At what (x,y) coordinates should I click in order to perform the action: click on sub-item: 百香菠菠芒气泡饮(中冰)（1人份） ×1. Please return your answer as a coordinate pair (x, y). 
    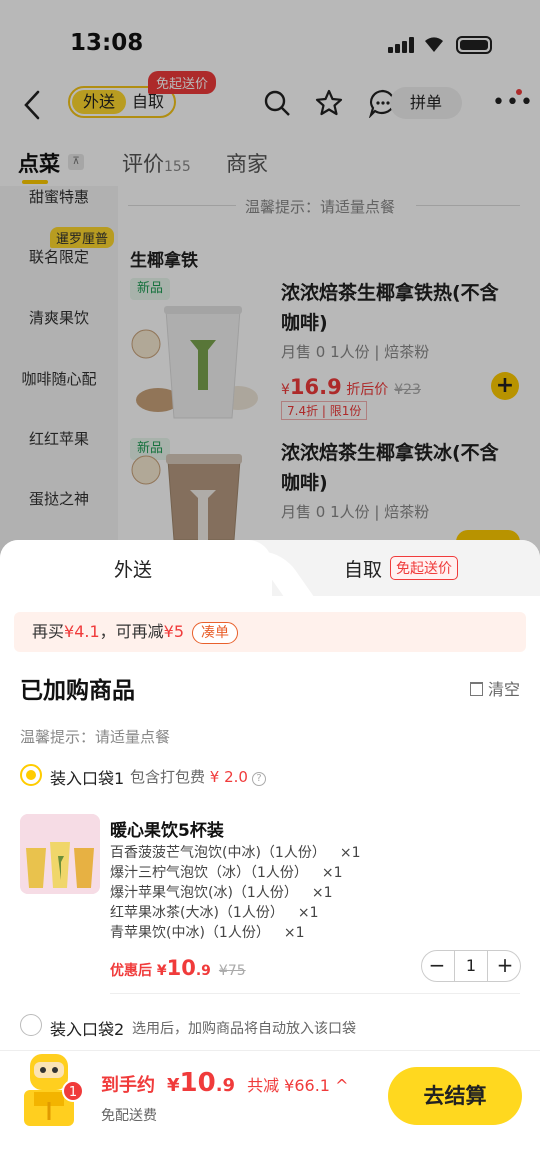
    Looking at the image, I should click on (235, 853).